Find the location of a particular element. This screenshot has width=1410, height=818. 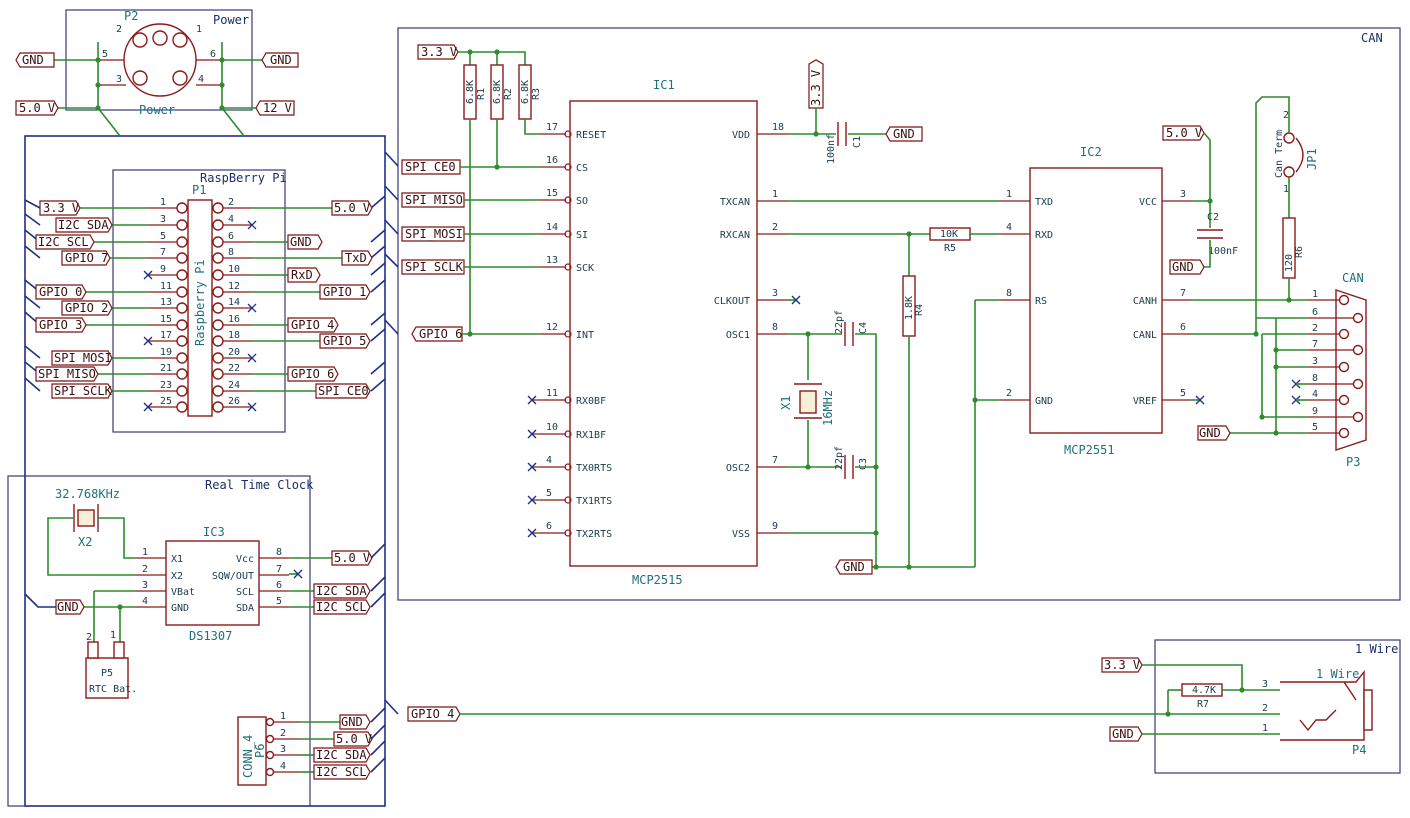

pin-label: X2 is located at coordinates (177, 576).